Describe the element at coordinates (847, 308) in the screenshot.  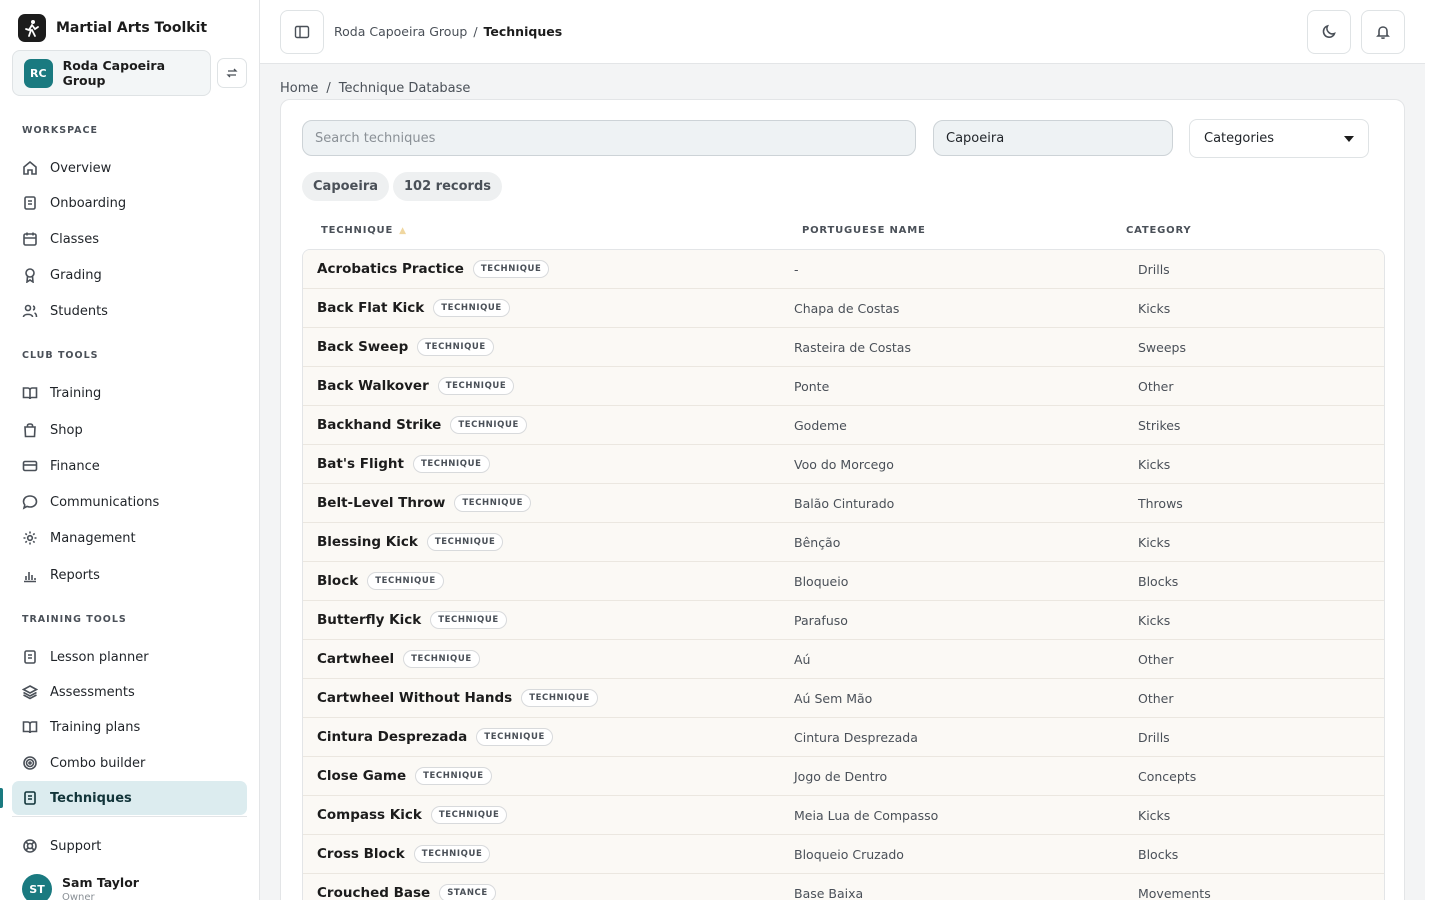
I see `portuguese-name: Chapa de Costas` at that location.